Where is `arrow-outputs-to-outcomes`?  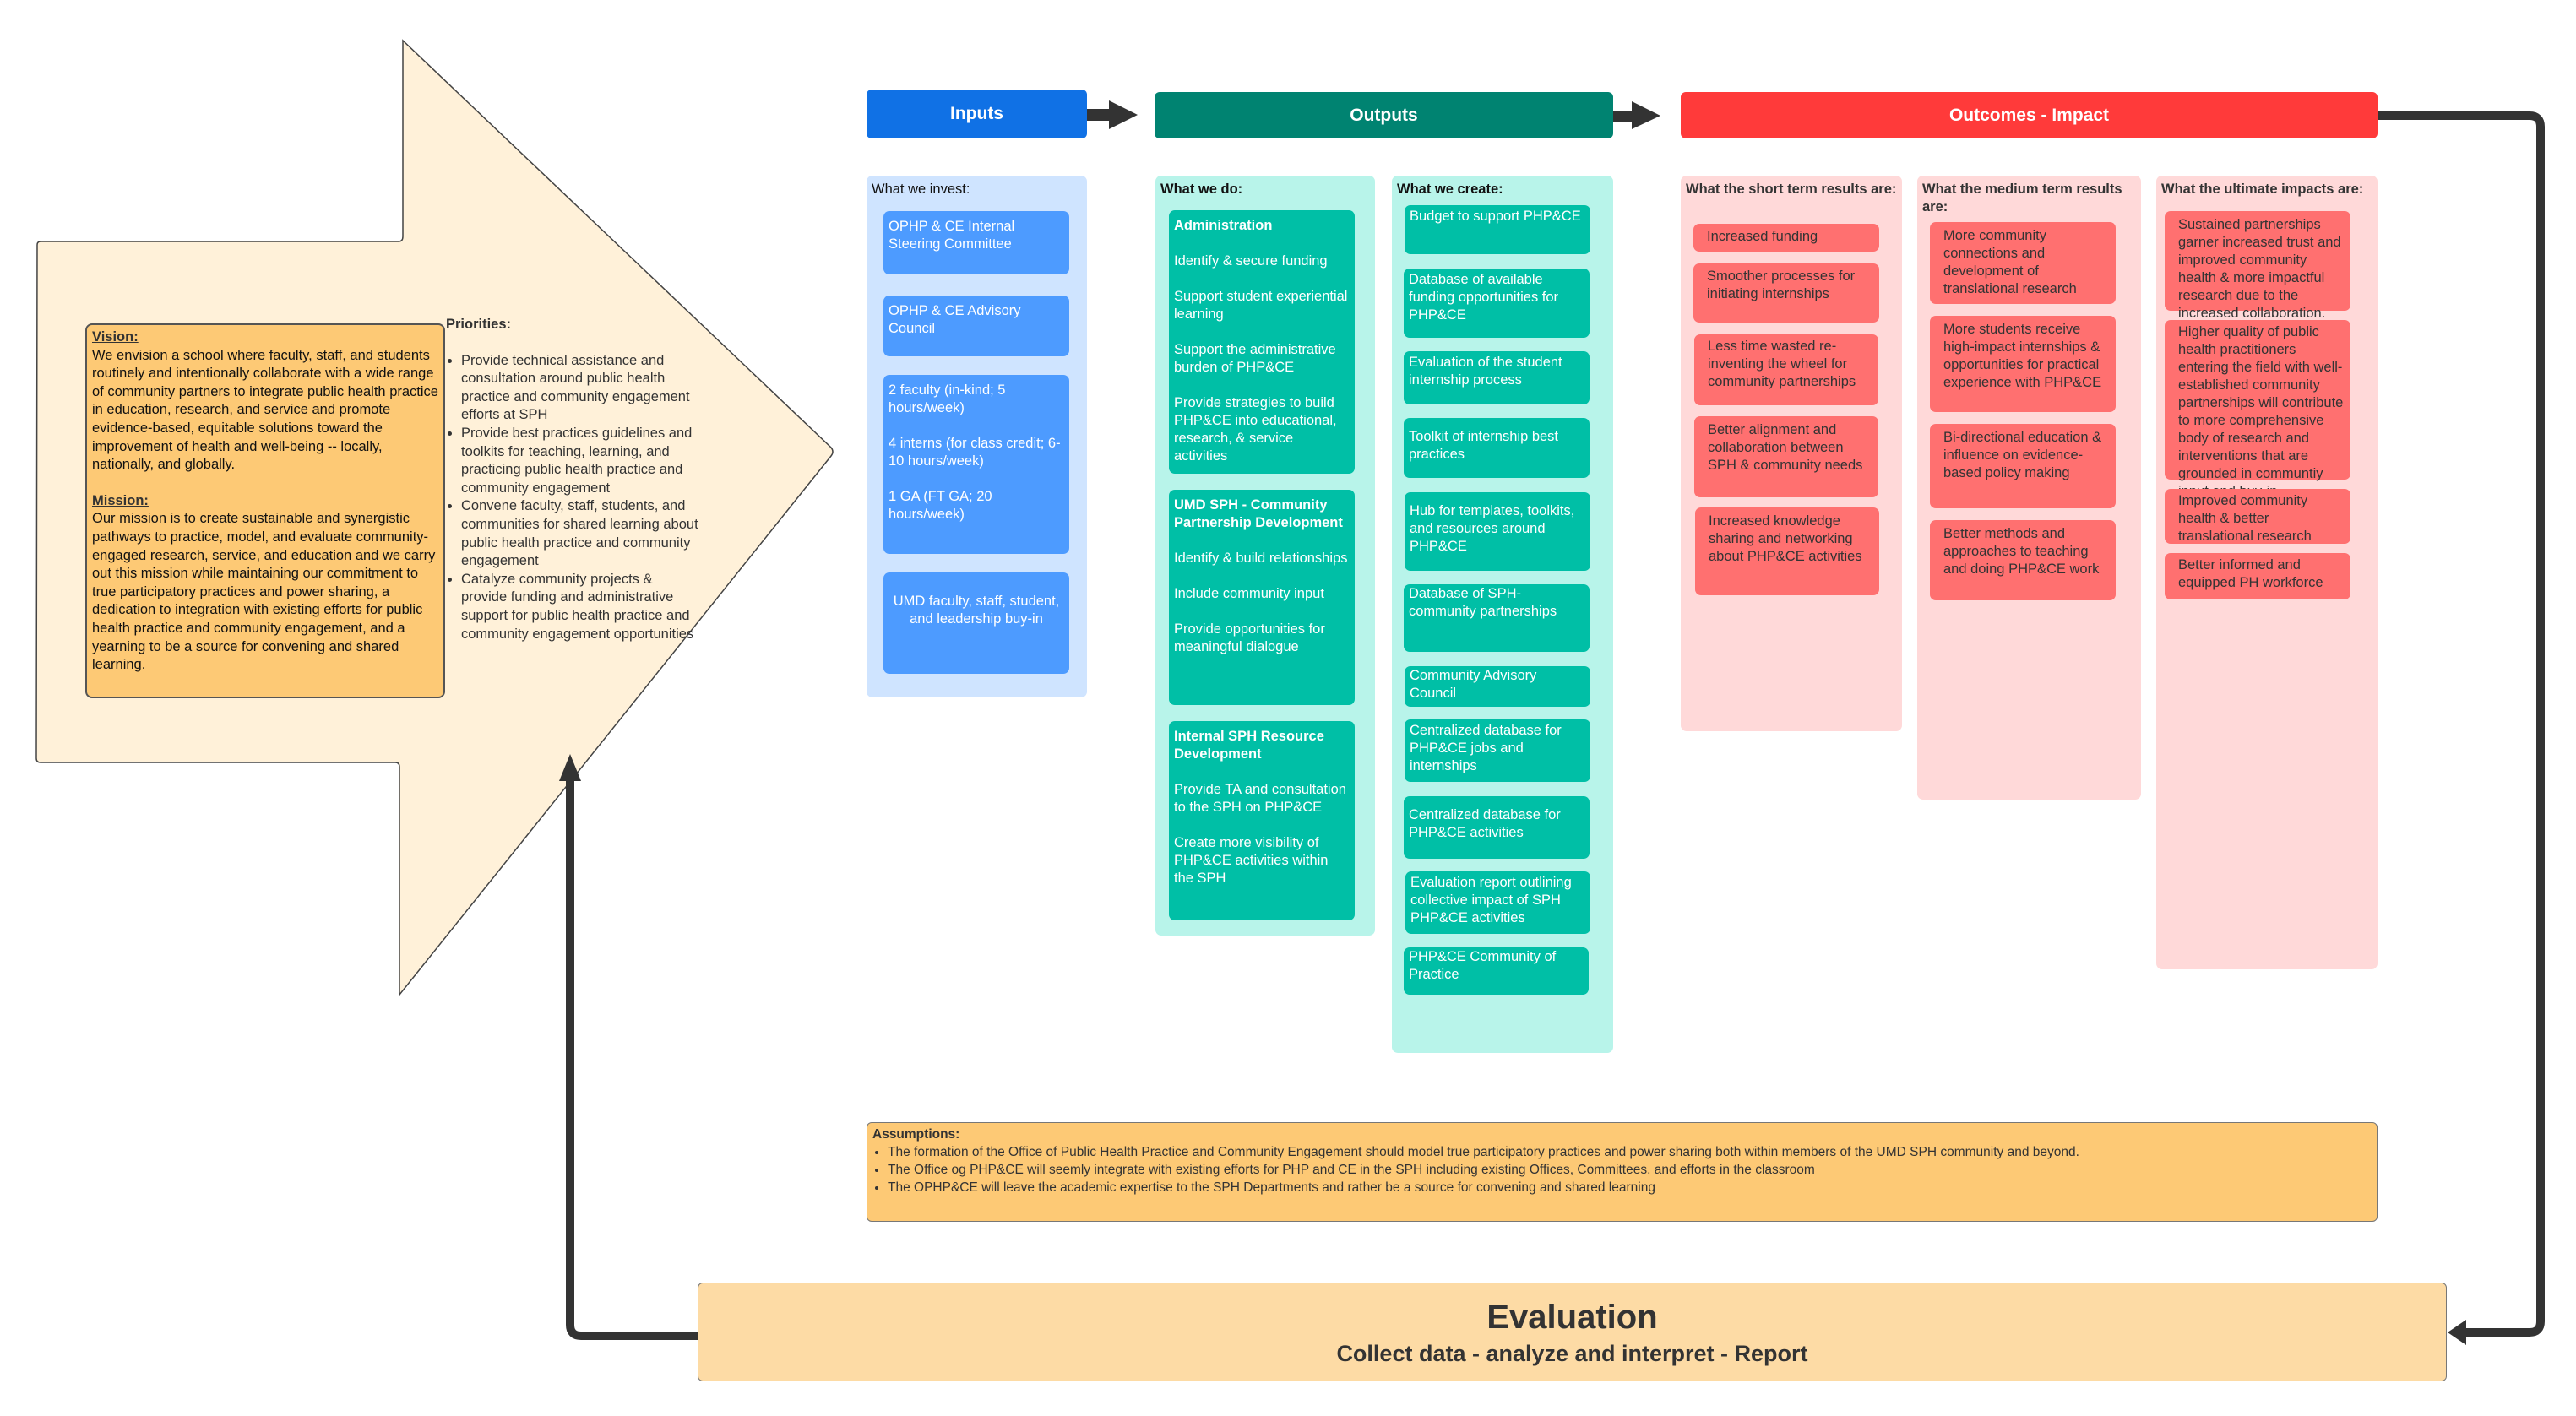 arrow-outputs-to-outcomes is located at coordinates (1636, 115).